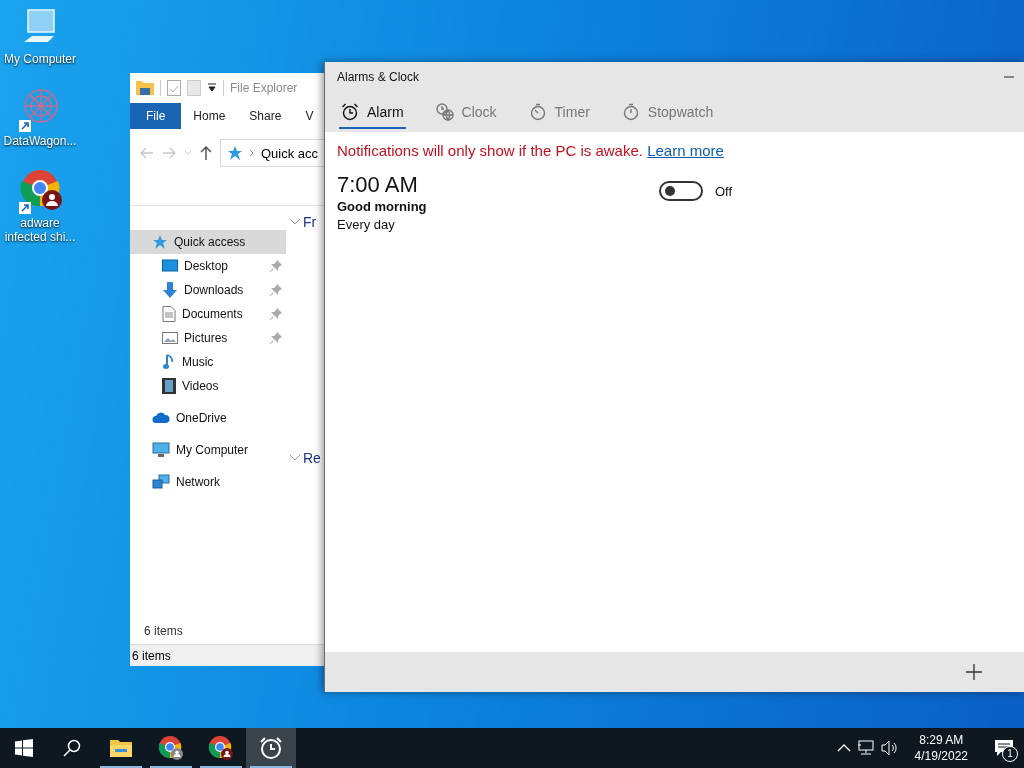 The height and width of the screenshot is (768, 1024). What do you see at coordinates (161, 418) in the screenshot?
I see `cloud-icon` at bounding box center [161, 418].